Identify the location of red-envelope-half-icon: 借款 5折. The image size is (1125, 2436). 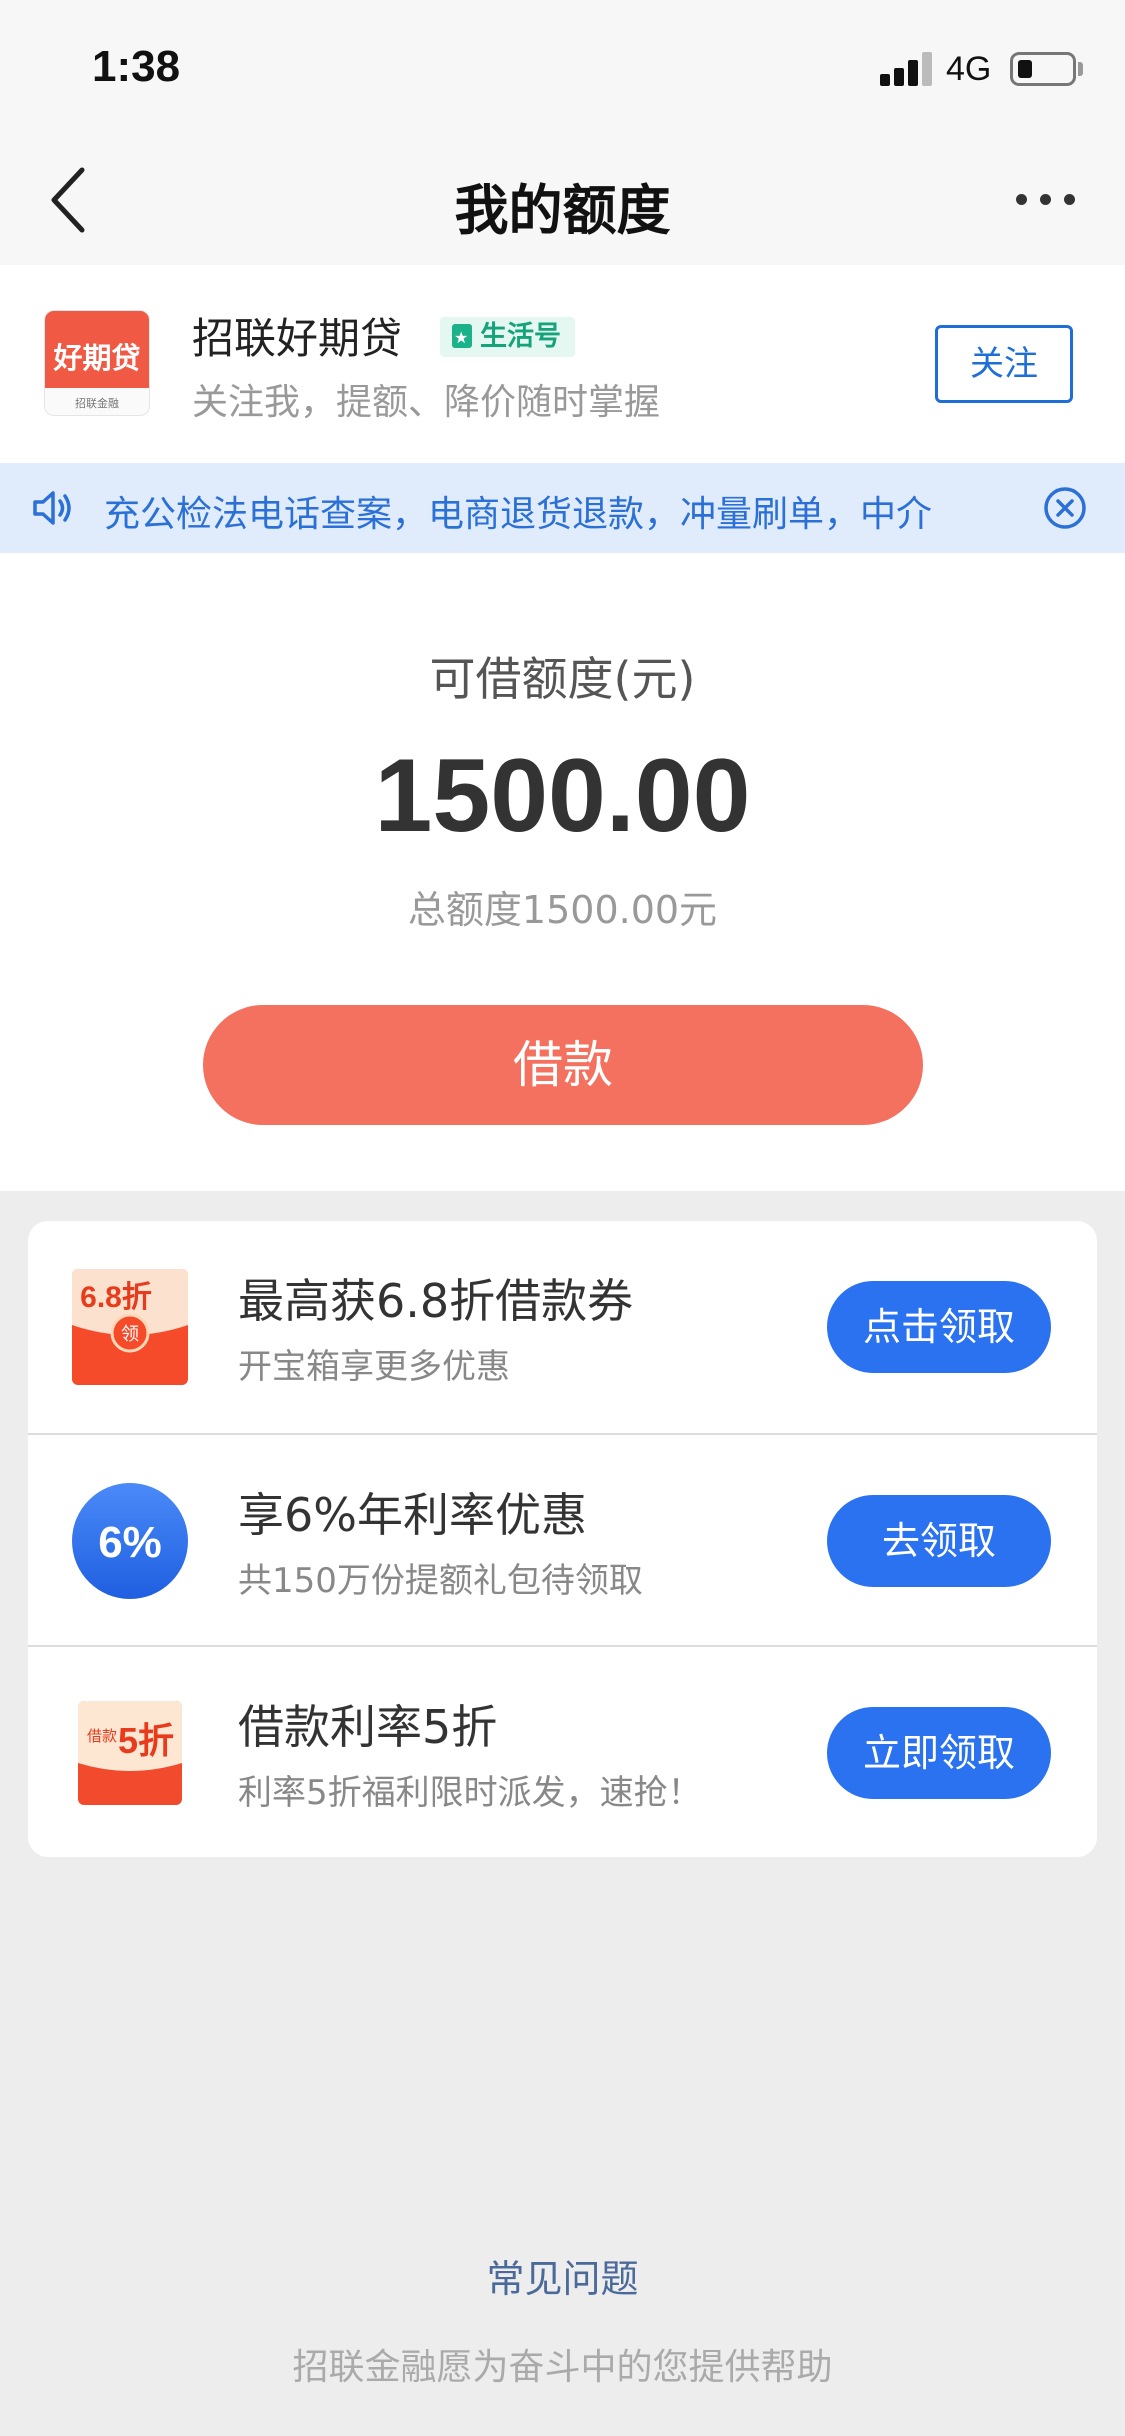
(130, 1753).